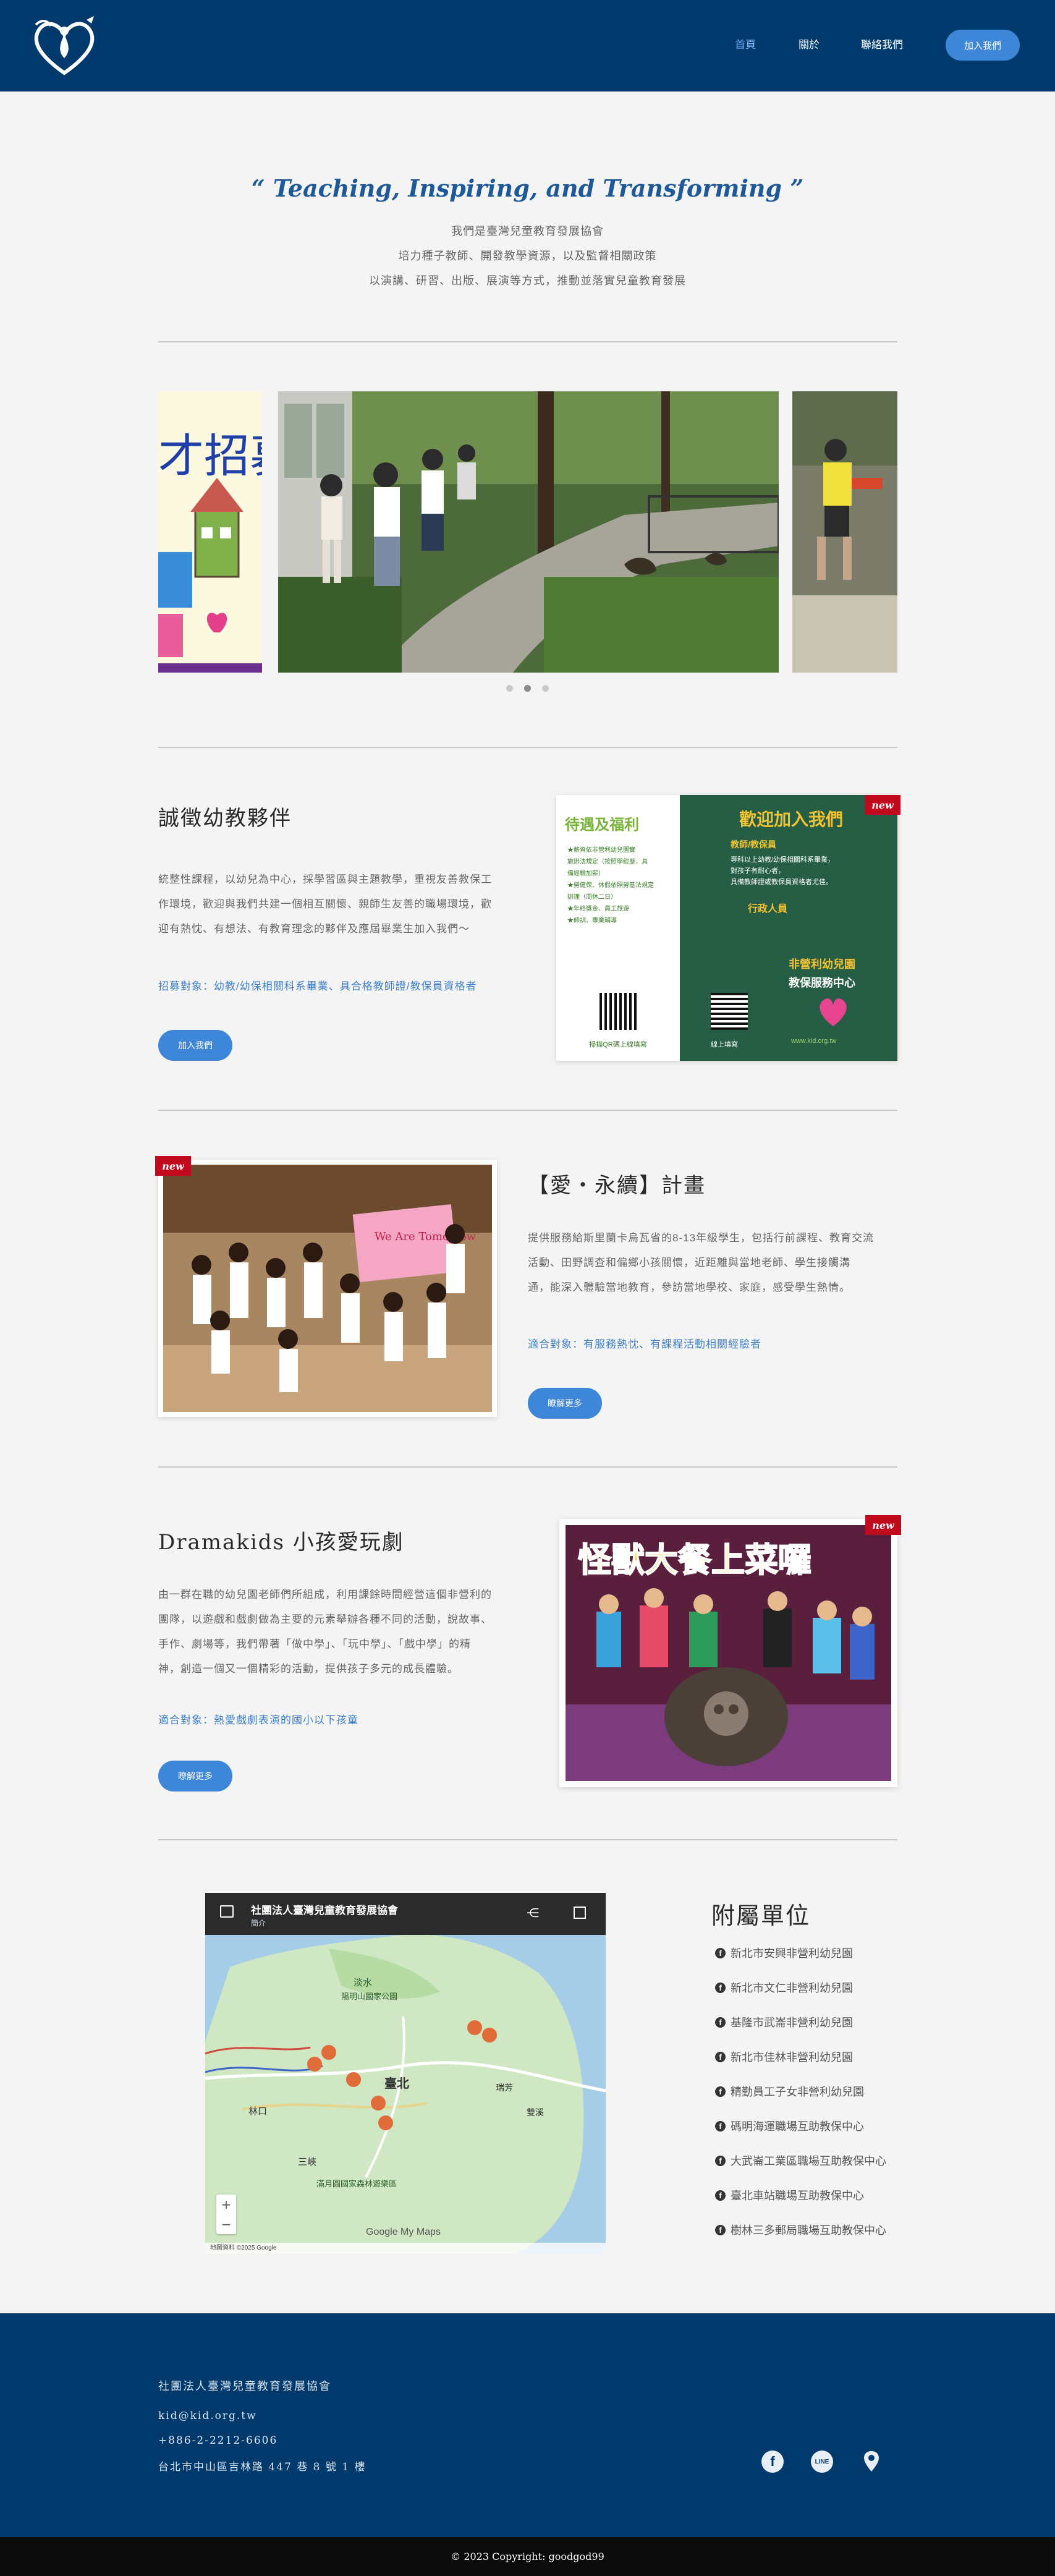 The width and height of the screenshot is (1055, 2576). Describe the element at coordinates (784, 2057) in the screenshot. I see `affiliate-link: f 新北市佳林非營利幼兒園` at that location.